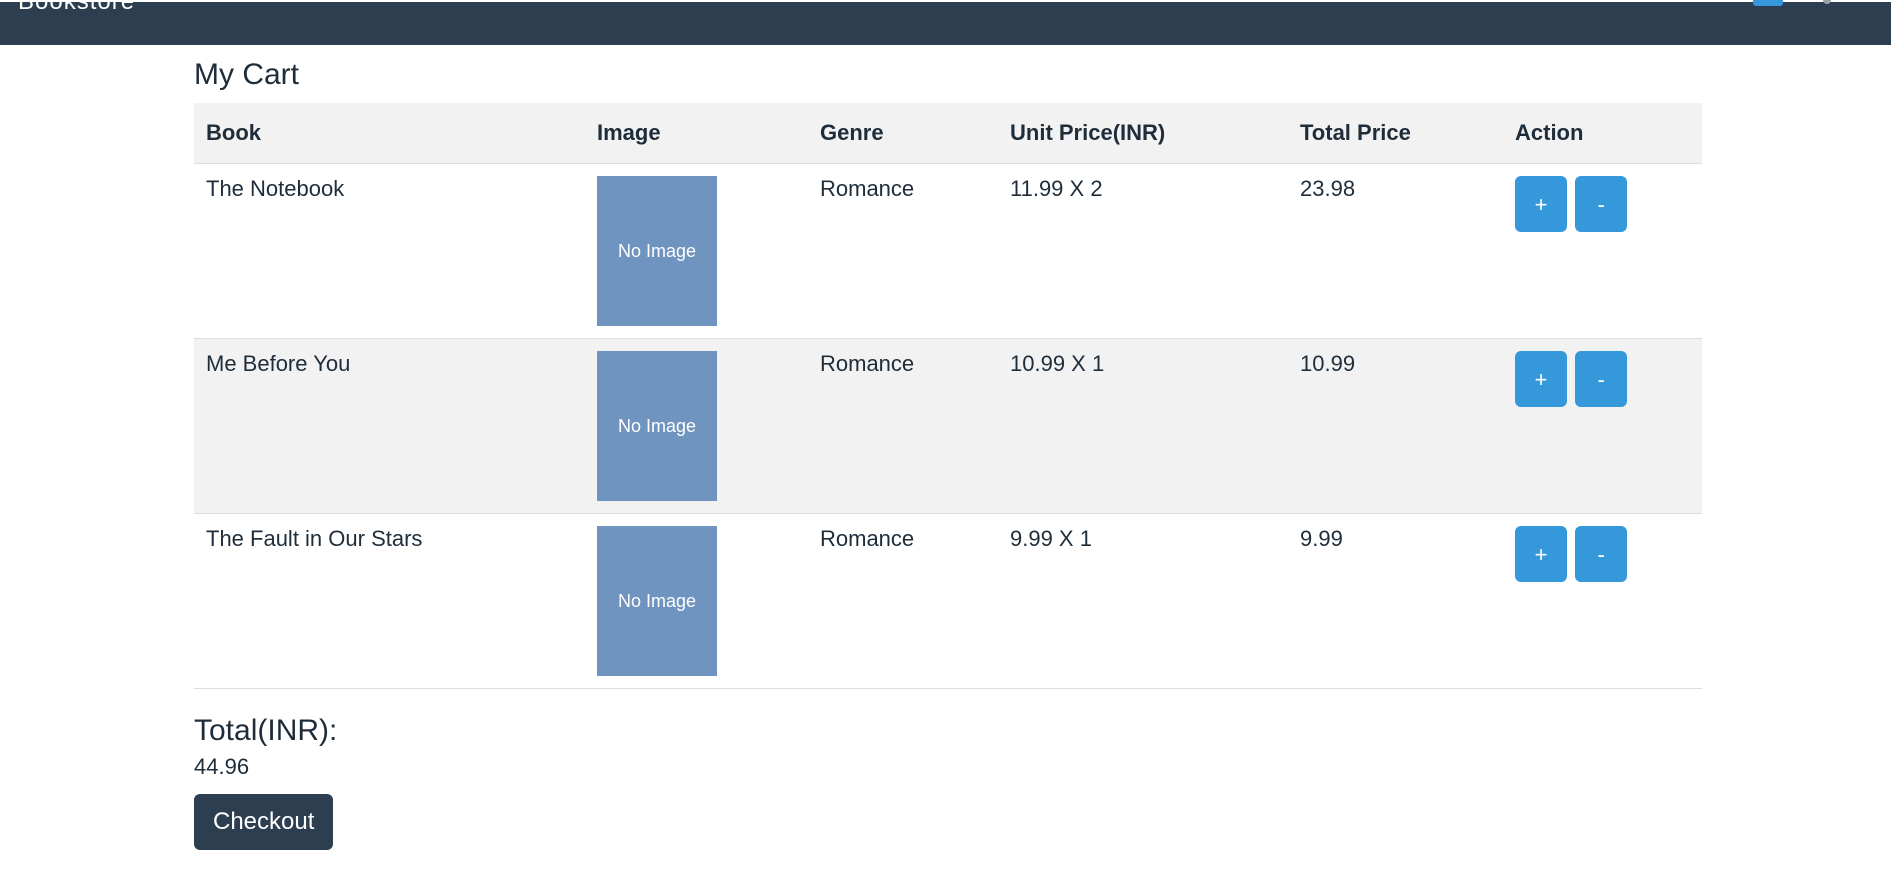  What do you see at coordinates (1792, 3) in the screenshot?
I see `nav-right-group` at bounding box center [1792, 3].